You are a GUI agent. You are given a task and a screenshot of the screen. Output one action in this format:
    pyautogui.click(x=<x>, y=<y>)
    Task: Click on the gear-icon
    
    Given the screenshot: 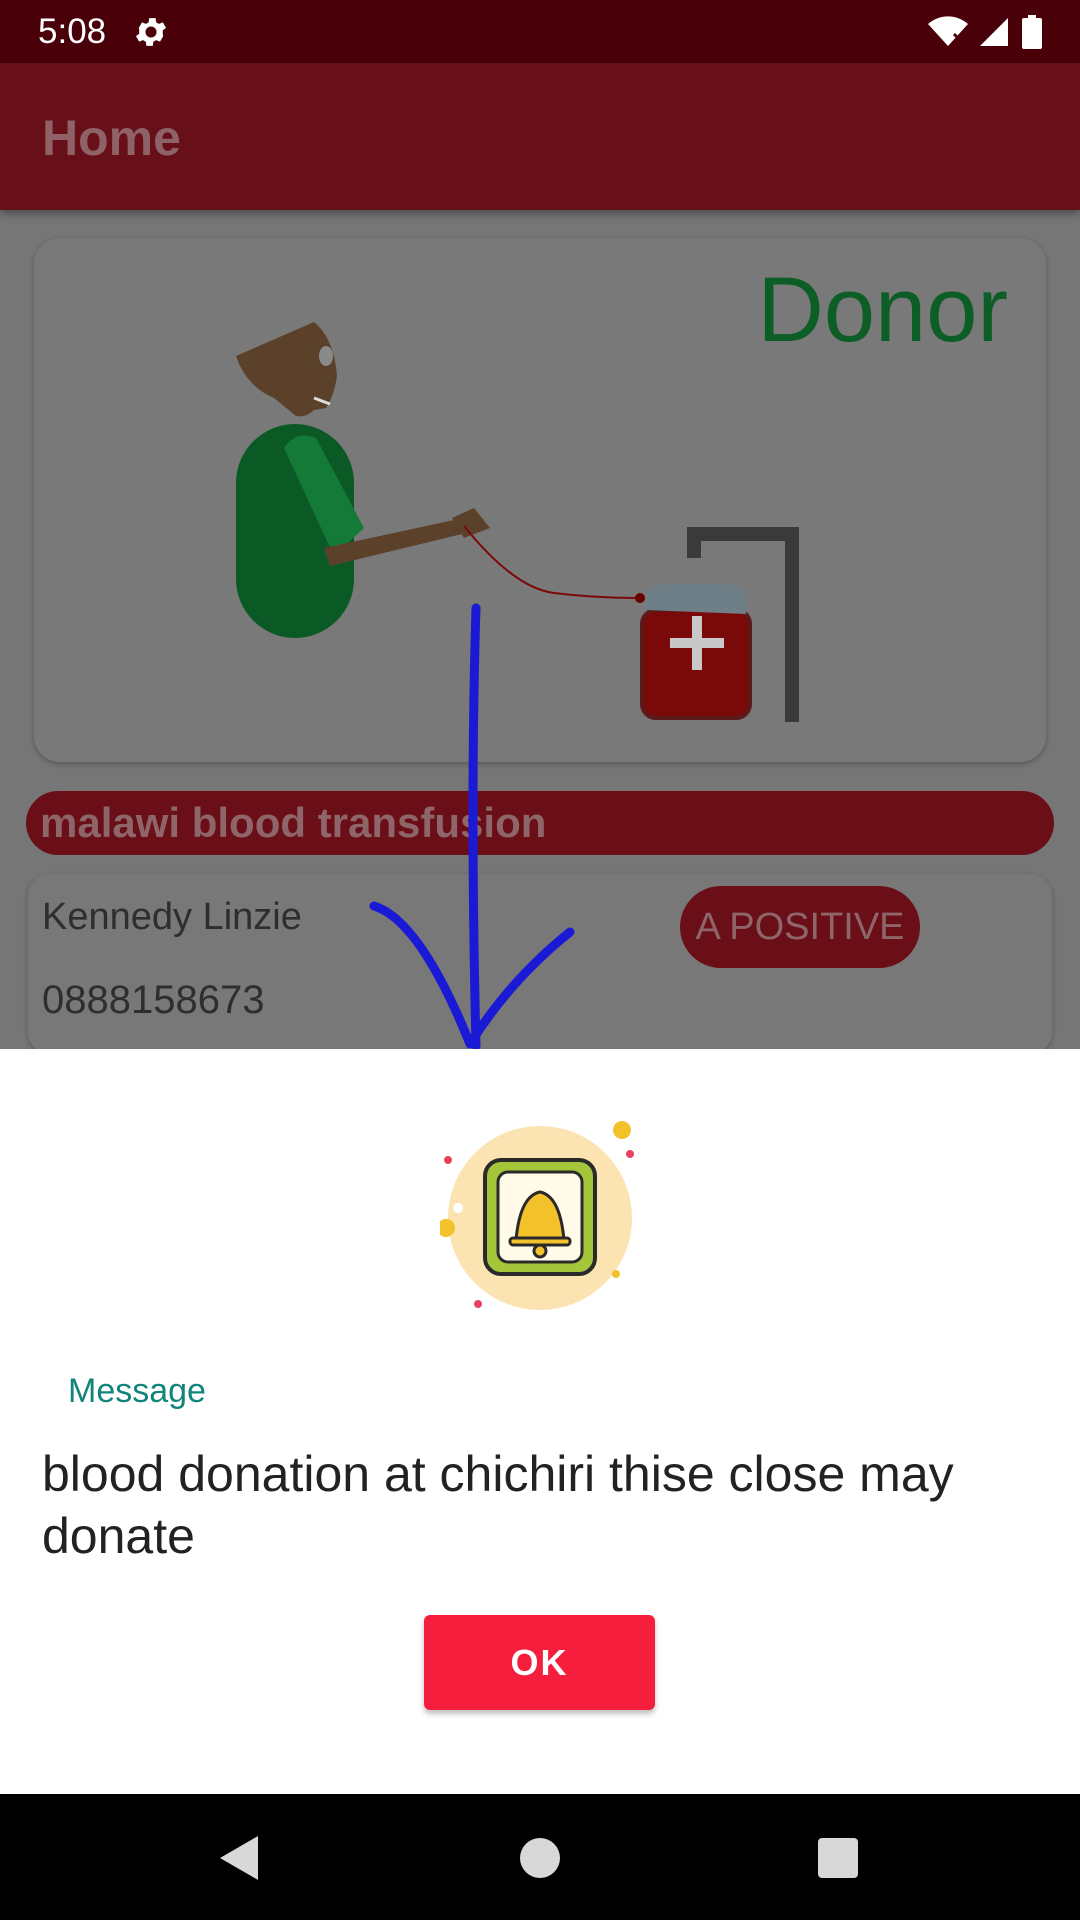 What is the action you would take?
    pyautogui.click(x=151, y=31)
    